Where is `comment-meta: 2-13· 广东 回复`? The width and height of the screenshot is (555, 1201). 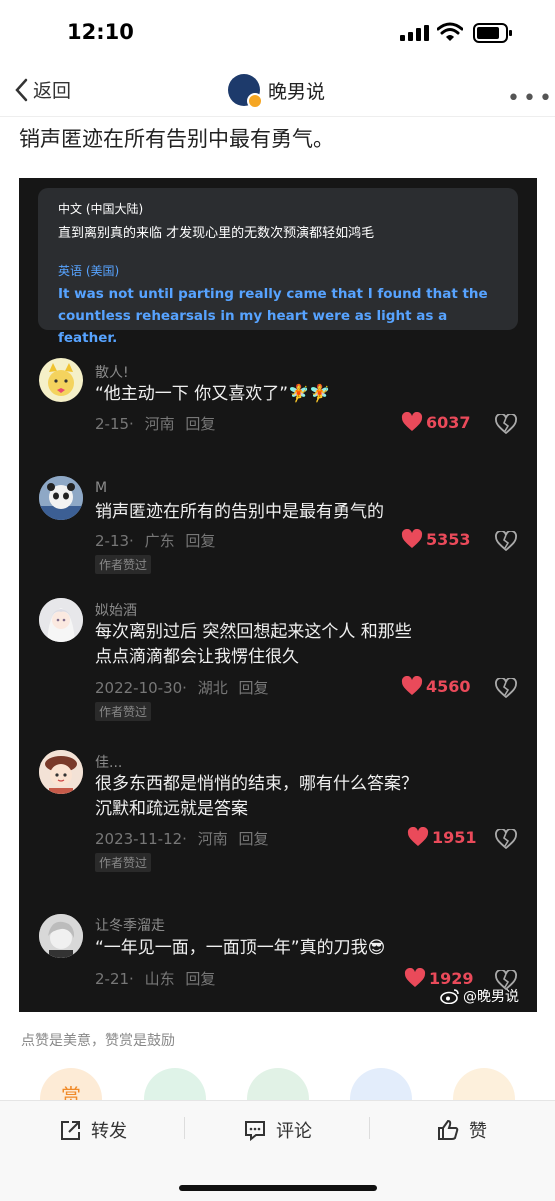
comment-meta: 2-13· 广东 回复 is located at coordinates (155, 541).